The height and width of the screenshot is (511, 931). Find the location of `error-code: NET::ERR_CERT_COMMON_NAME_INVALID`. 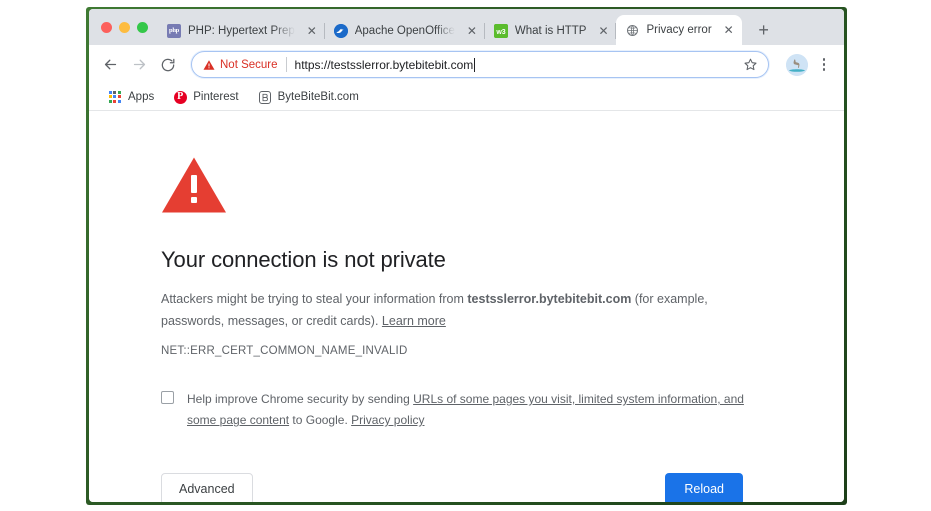

error-code: NET::ERR_CERT_COMMON_NAME_INVALID is located at coordinates (284, 351).